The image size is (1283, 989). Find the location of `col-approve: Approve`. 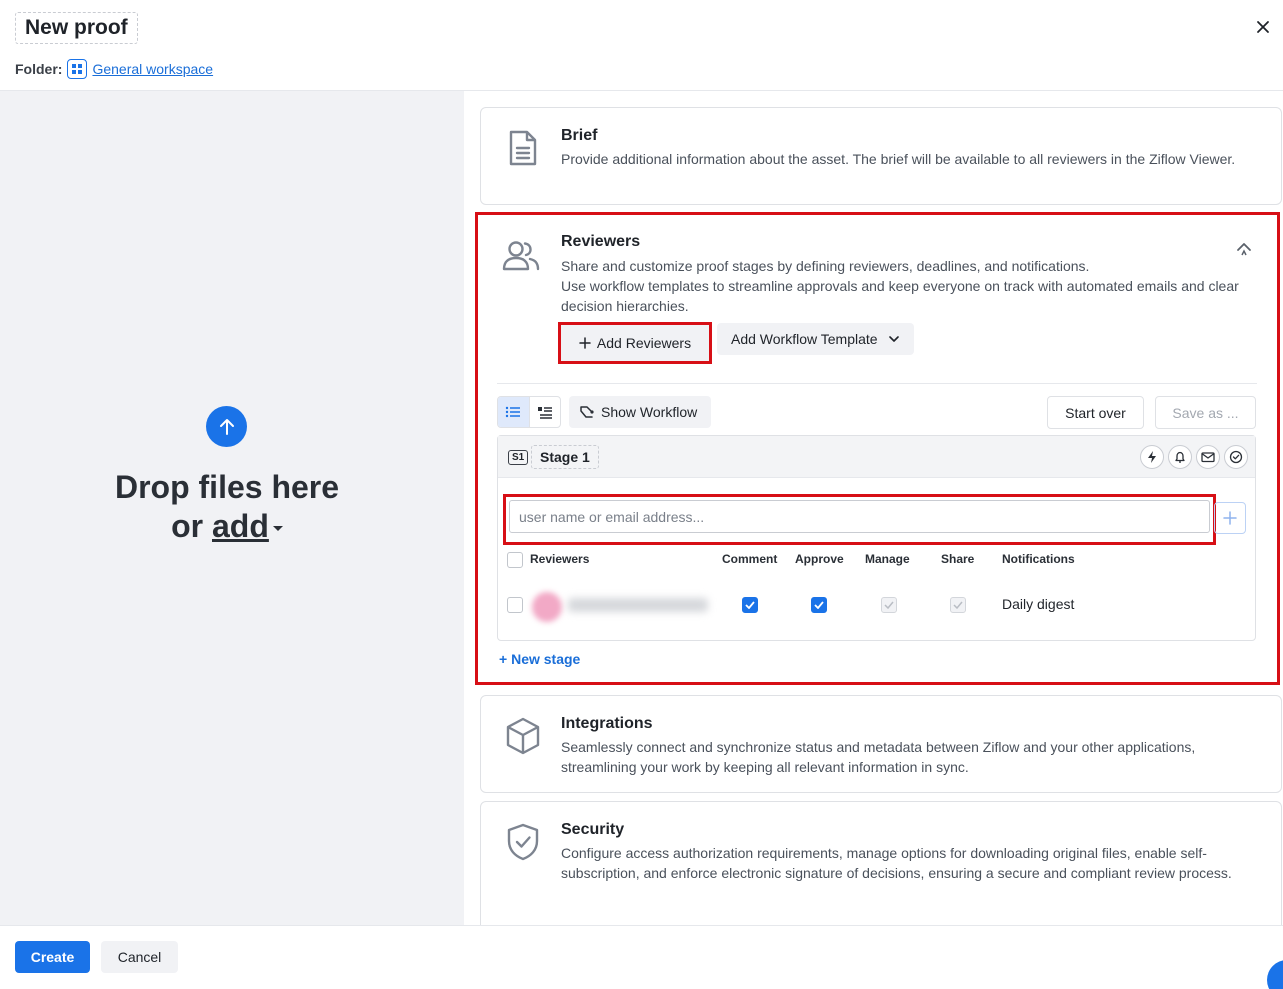

col-approve: Approve is located at coordinates (819, 559).